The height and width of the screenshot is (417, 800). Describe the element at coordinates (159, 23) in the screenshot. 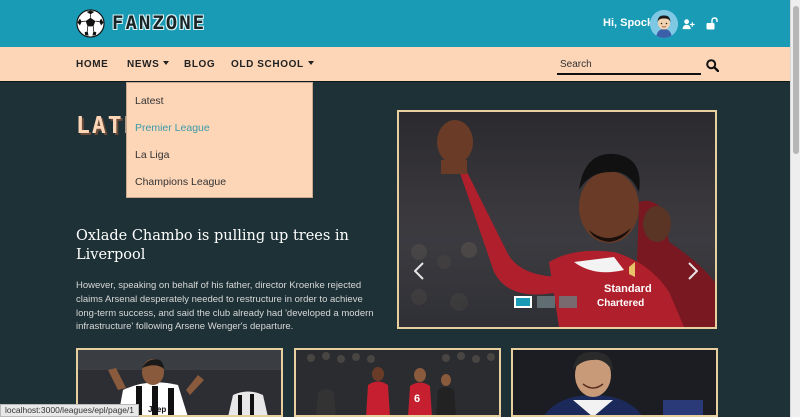

I see `brand-logo-text: FANZONE` at that location.